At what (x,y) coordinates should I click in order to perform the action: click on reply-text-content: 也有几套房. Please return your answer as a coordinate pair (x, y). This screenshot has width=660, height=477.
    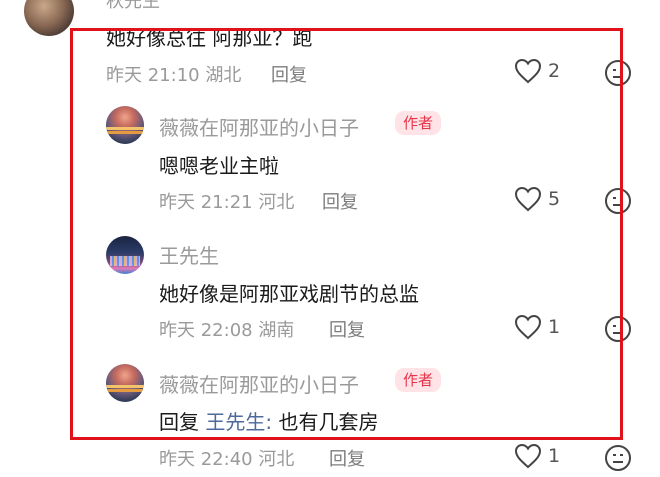
    Looking at the image, I should click on (328, 422).